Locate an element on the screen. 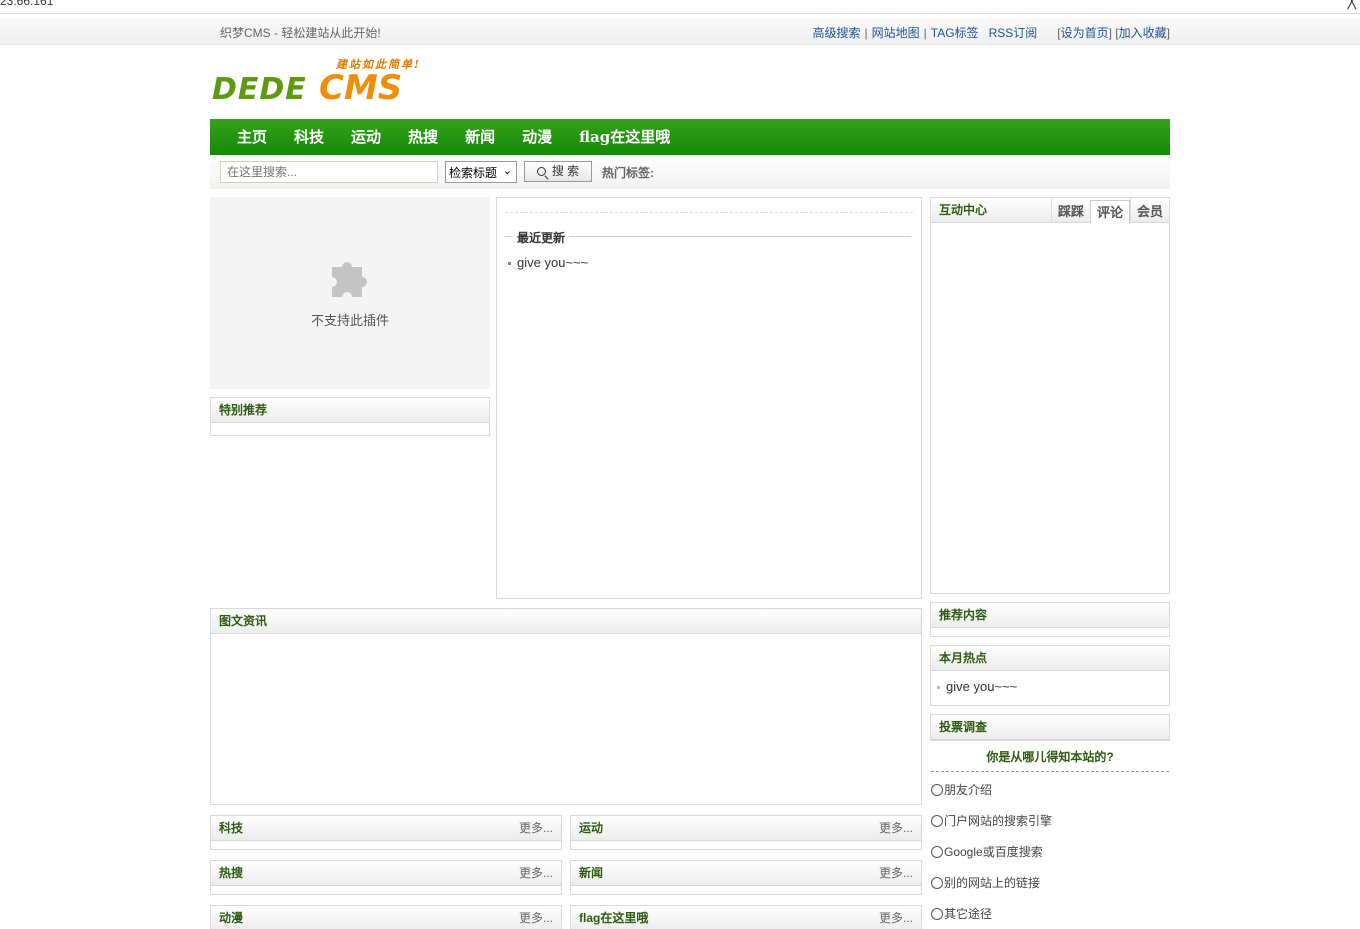 The height and width of the screenshot is (929, 1360). special-recommend-title: 特别推荐 is located at coordinates (350, 410).